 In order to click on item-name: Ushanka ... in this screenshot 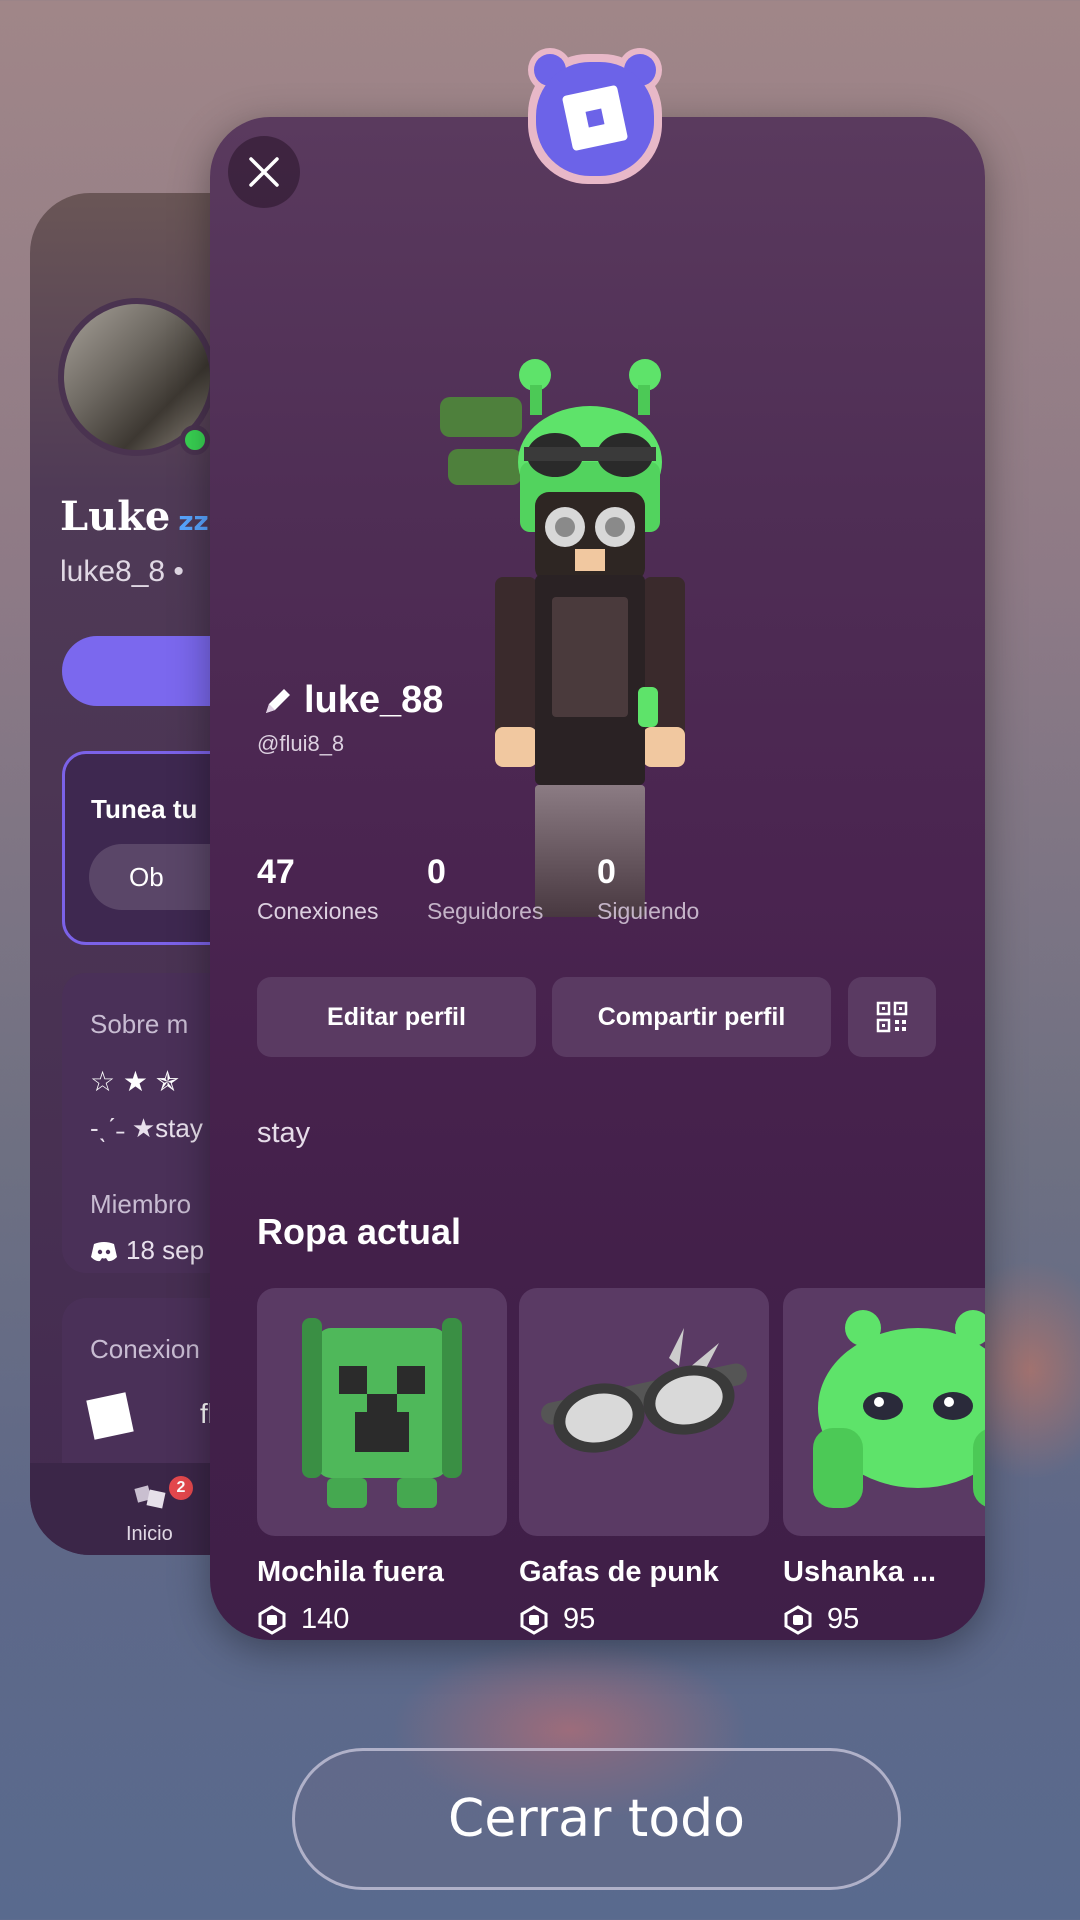, I will do `click(860, 1572)`.